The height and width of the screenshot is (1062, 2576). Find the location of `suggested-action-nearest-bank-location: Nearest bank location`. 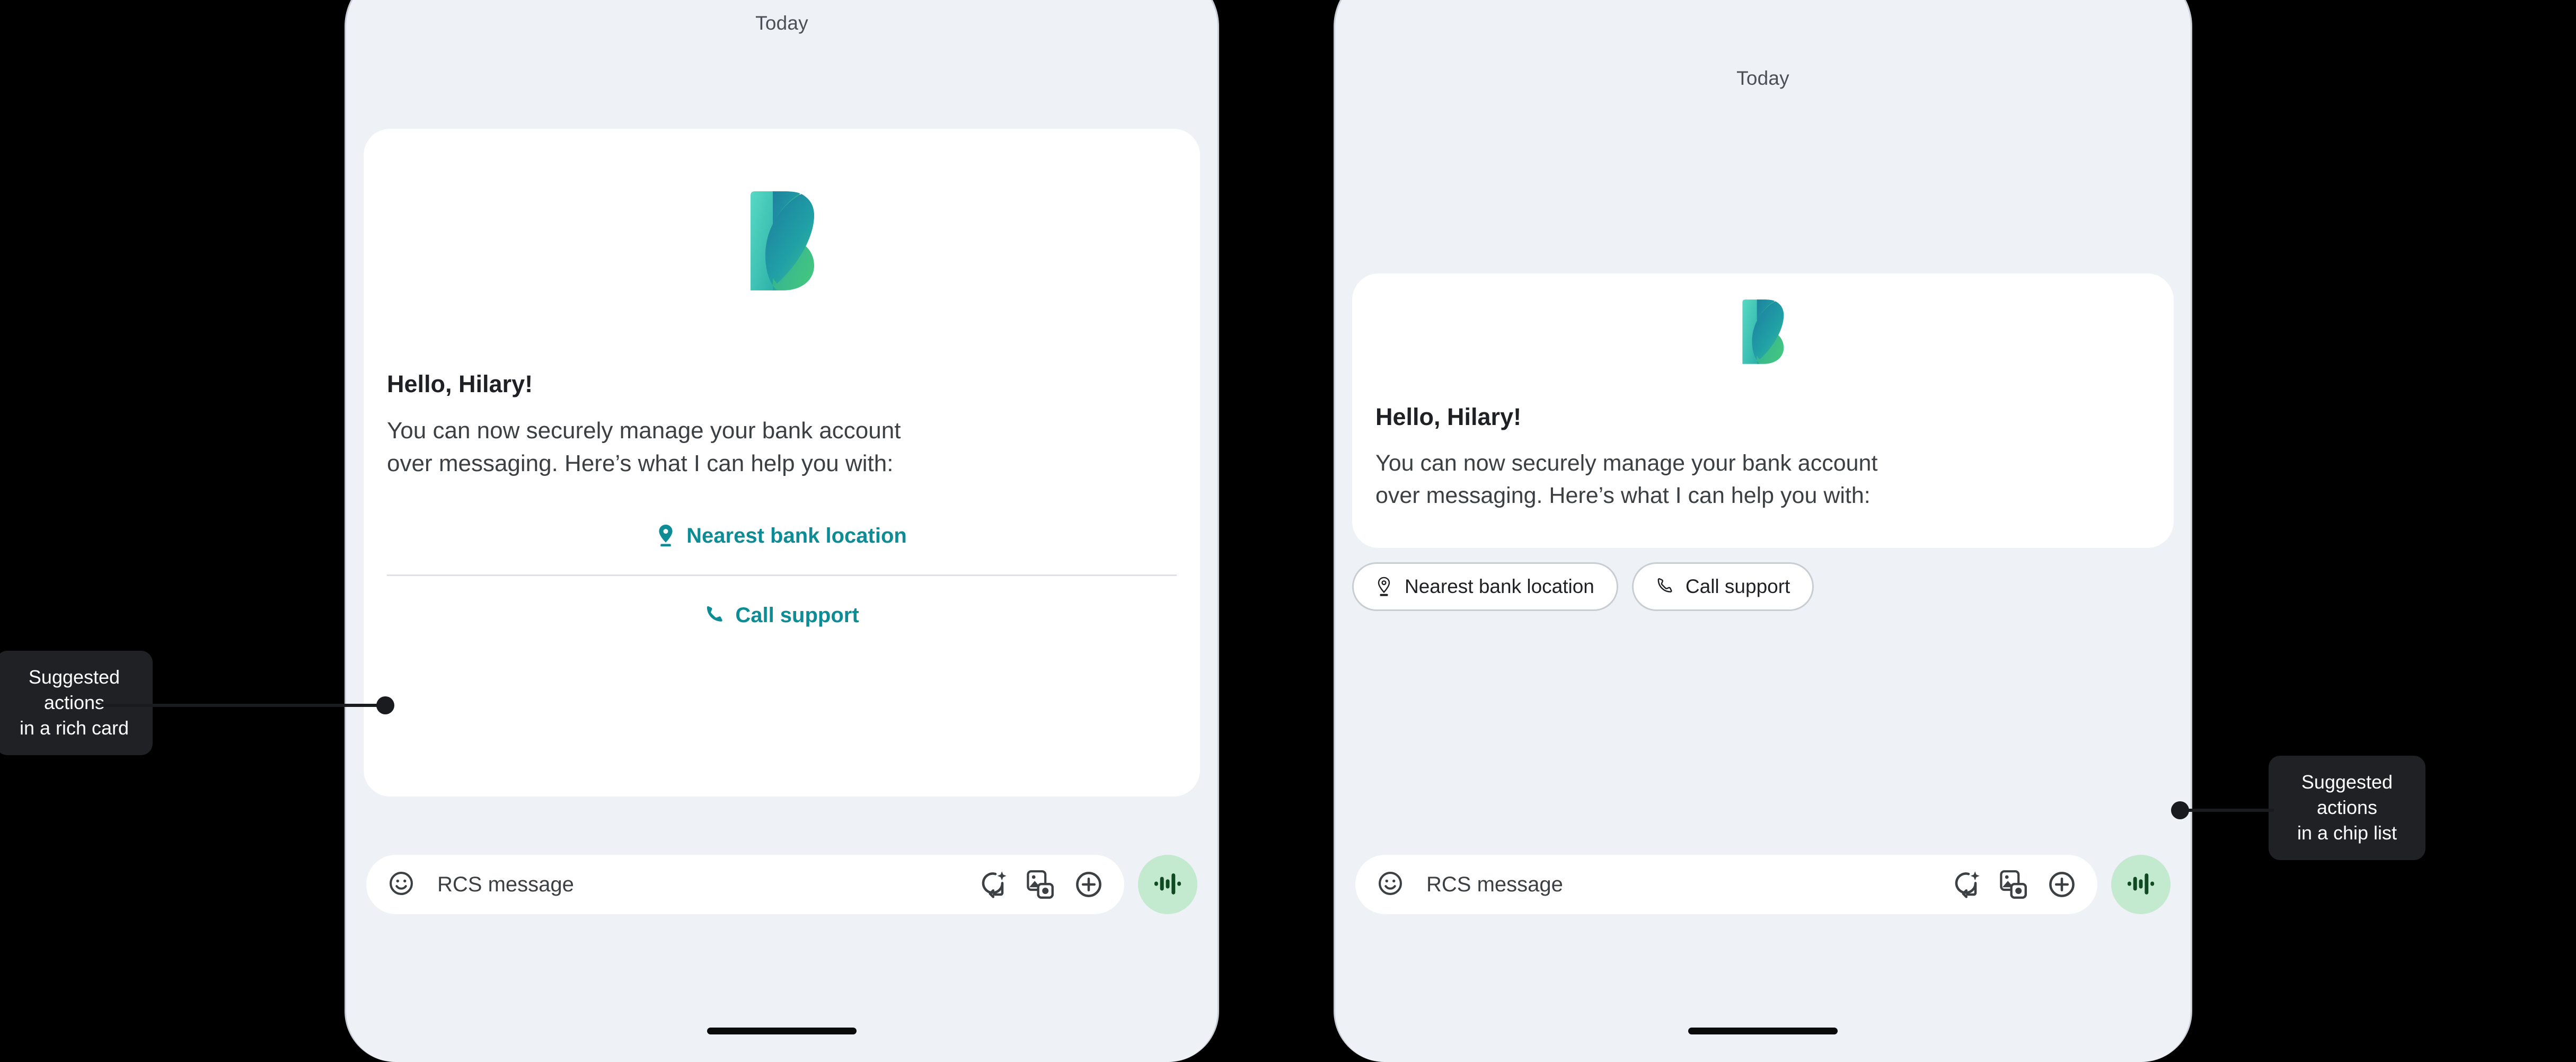

suggested-action-nearest-bank-location: Nearest bank location is located at coordinates (782, 536).